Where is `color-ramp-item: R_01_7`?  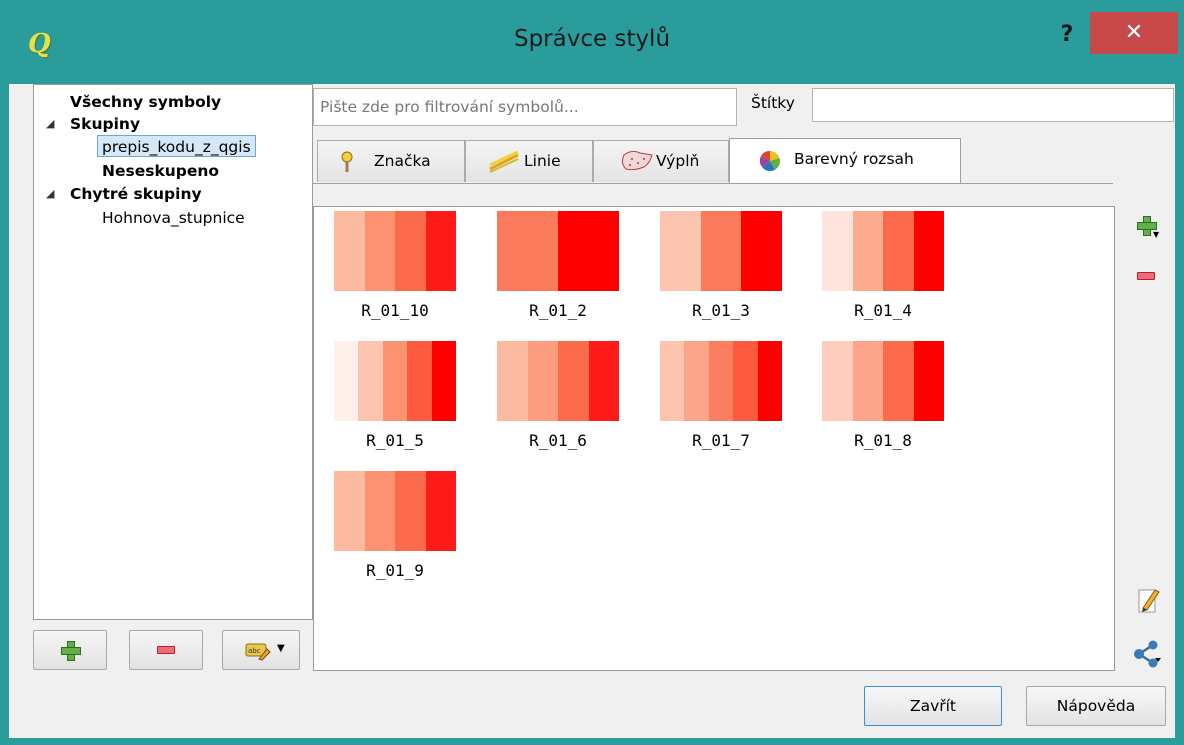 color-ramp-item: R_01_7 is located at coordinates (721, 401).